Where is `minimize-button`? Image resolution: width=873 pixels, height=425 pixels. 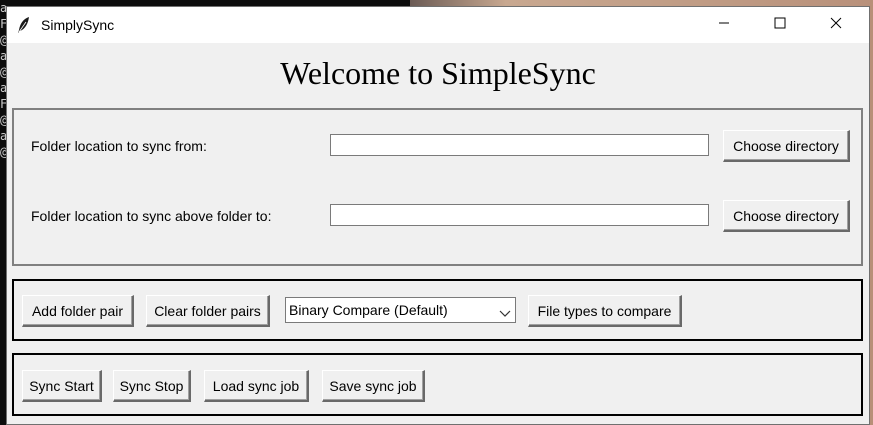 minimize-button is located at coordinates (724, 25).